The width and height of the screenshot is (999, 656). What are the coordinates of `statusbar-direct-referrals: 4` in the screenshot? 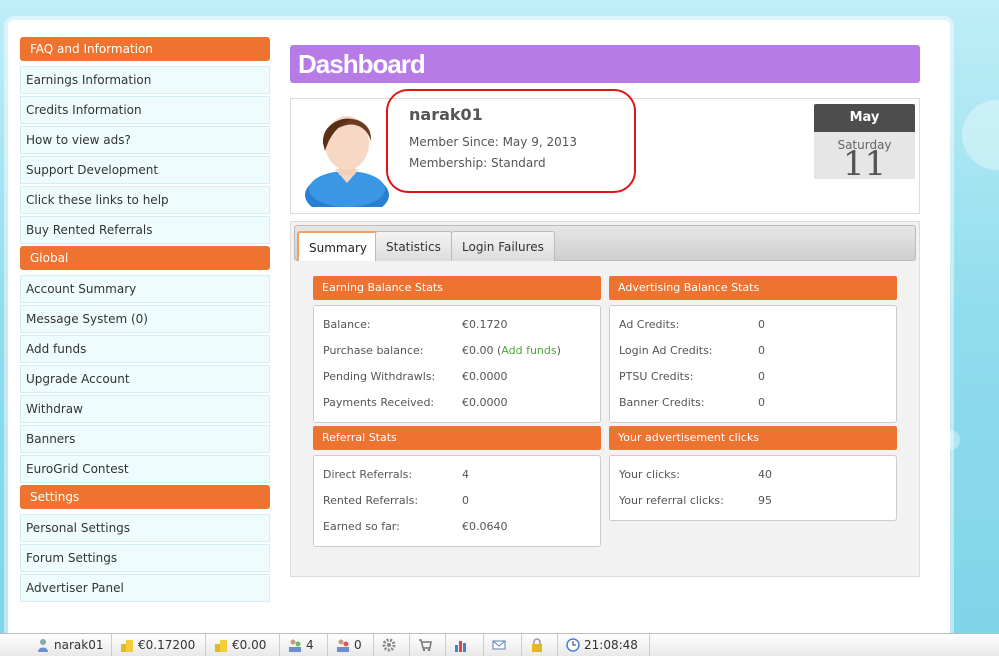 It's located at (305, 645).